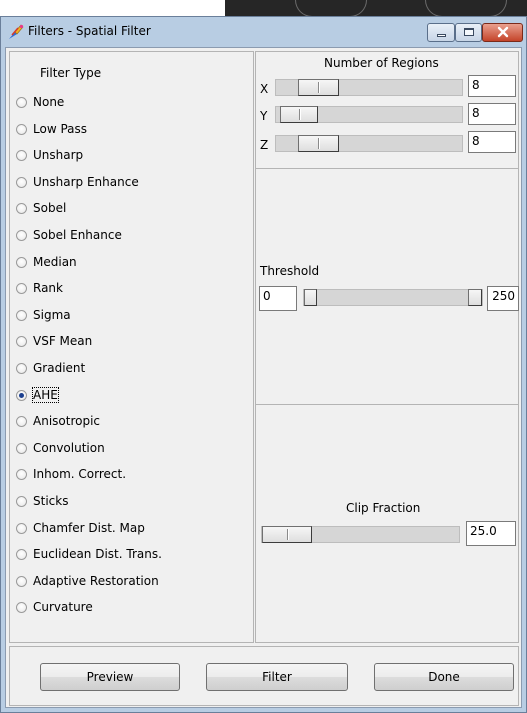 This screenshot has width=527, height=713. Describe the element at coordinates (131, 608) in the screenshot. I see `filter-type-option-curvature: Curvature` at that location.